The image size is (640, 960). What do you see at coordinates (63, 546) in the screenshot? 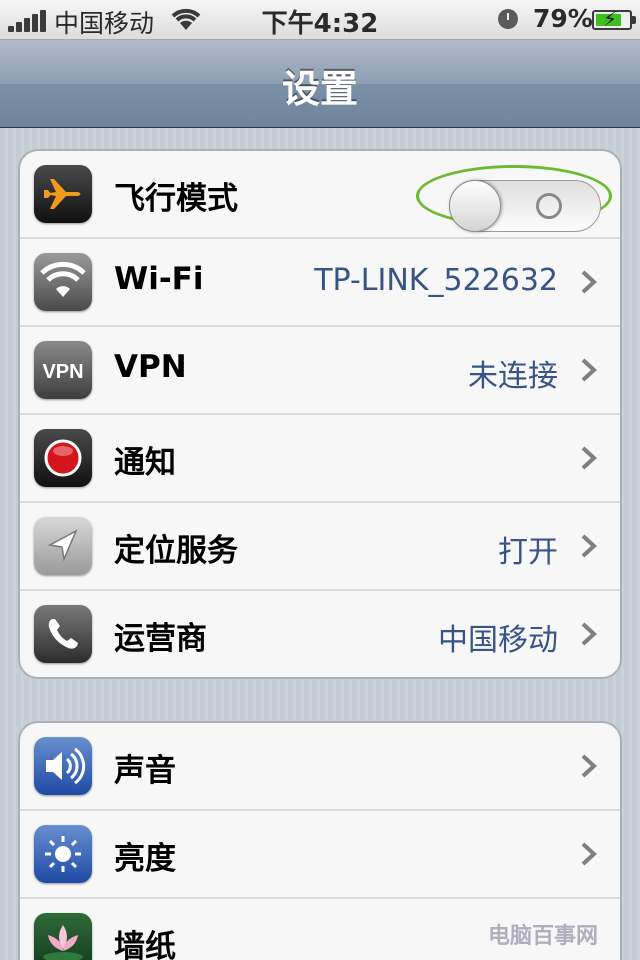
I see `location-arrow-icon` at bounding box center [63, 546].